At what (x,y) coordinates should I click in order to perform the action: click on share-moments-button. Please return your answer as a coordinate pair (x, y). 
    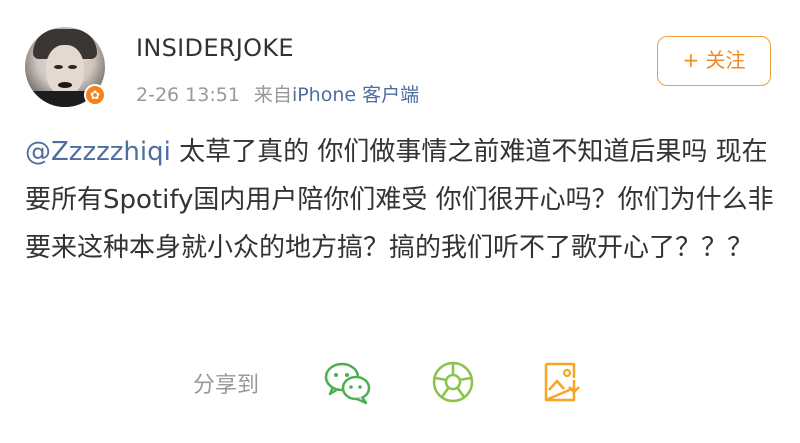
    Looking at the image, I should click on (453, 382).